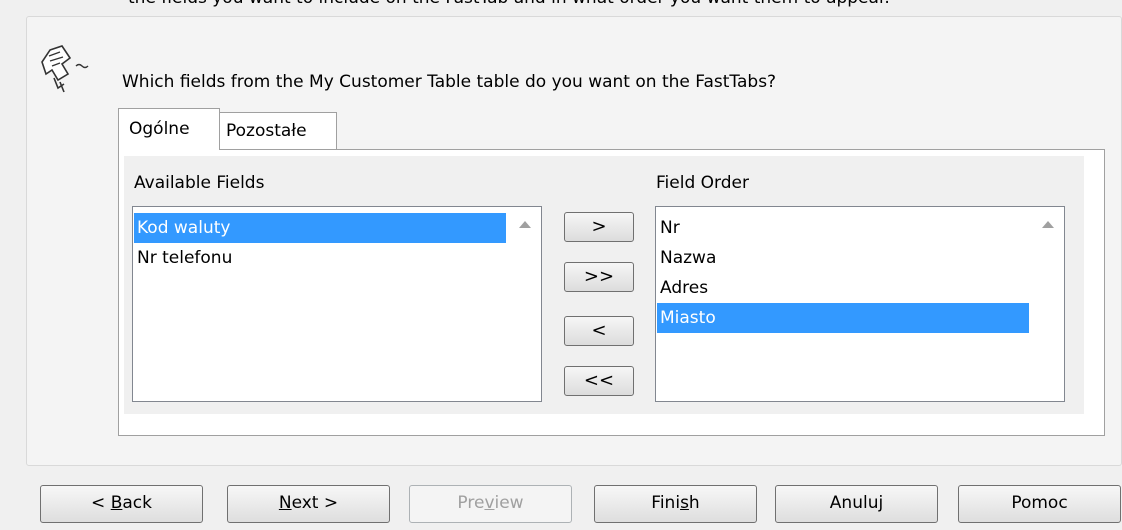  What do you see at coordinates (599, 227) in the screenshot?
I see `add-field-button: >` at bounding box center [599, 227].